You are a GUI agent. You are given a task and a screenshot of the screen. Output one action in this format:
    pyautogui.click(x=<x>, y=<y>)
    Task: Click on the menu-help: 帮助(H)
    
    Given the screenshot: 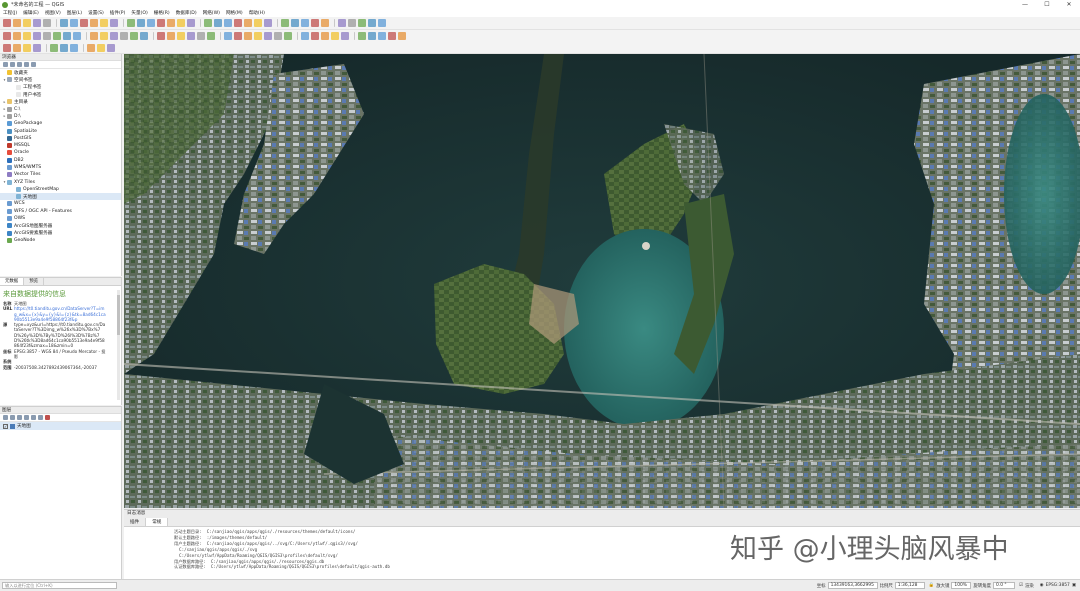 What is the action you would take?
    pyautogui.click(x=257, y=13)
    